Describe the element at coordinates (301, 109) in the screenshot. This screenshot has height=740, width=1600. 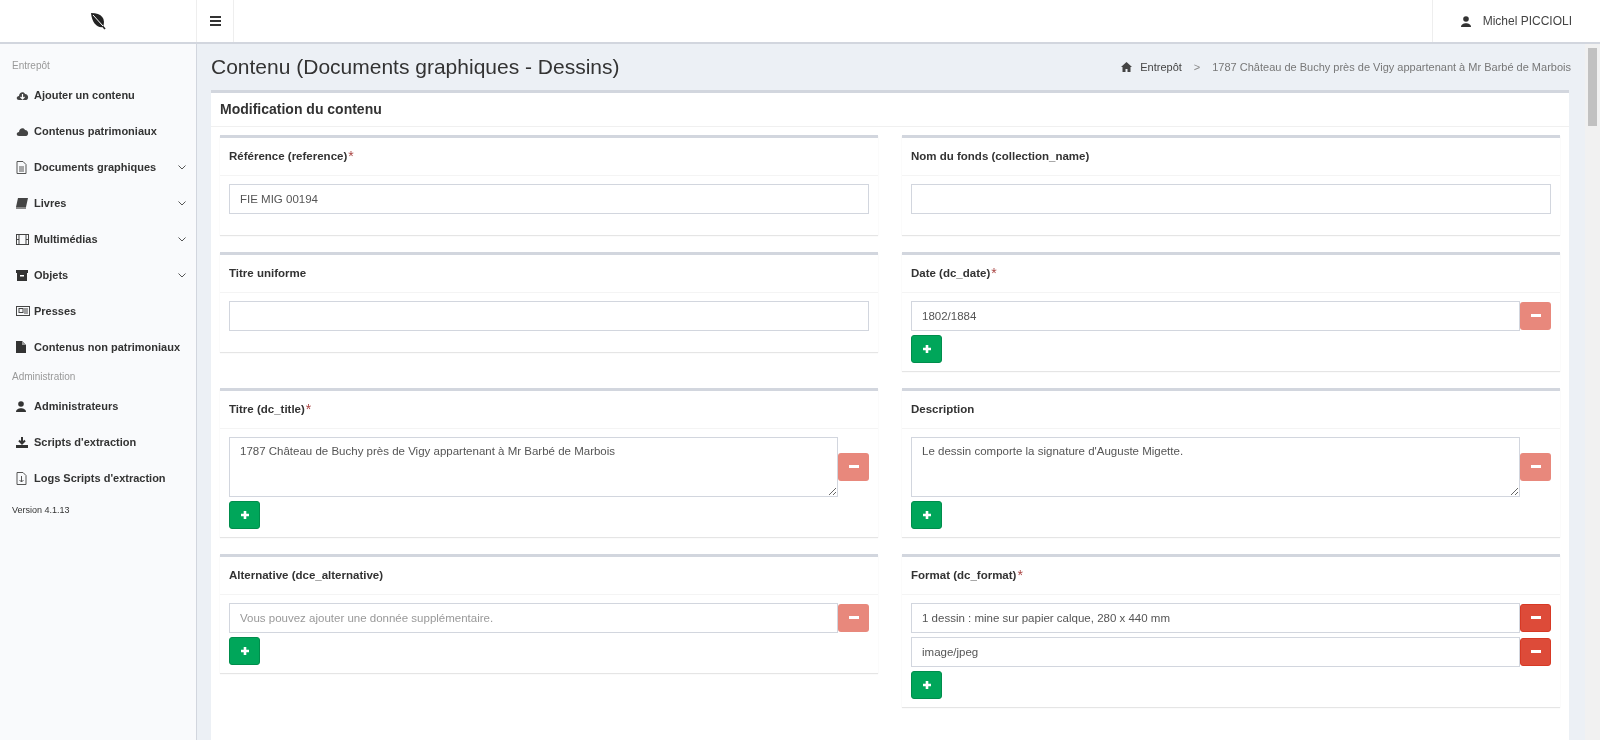
I see `panel-title: Modification du contenu` at that location.